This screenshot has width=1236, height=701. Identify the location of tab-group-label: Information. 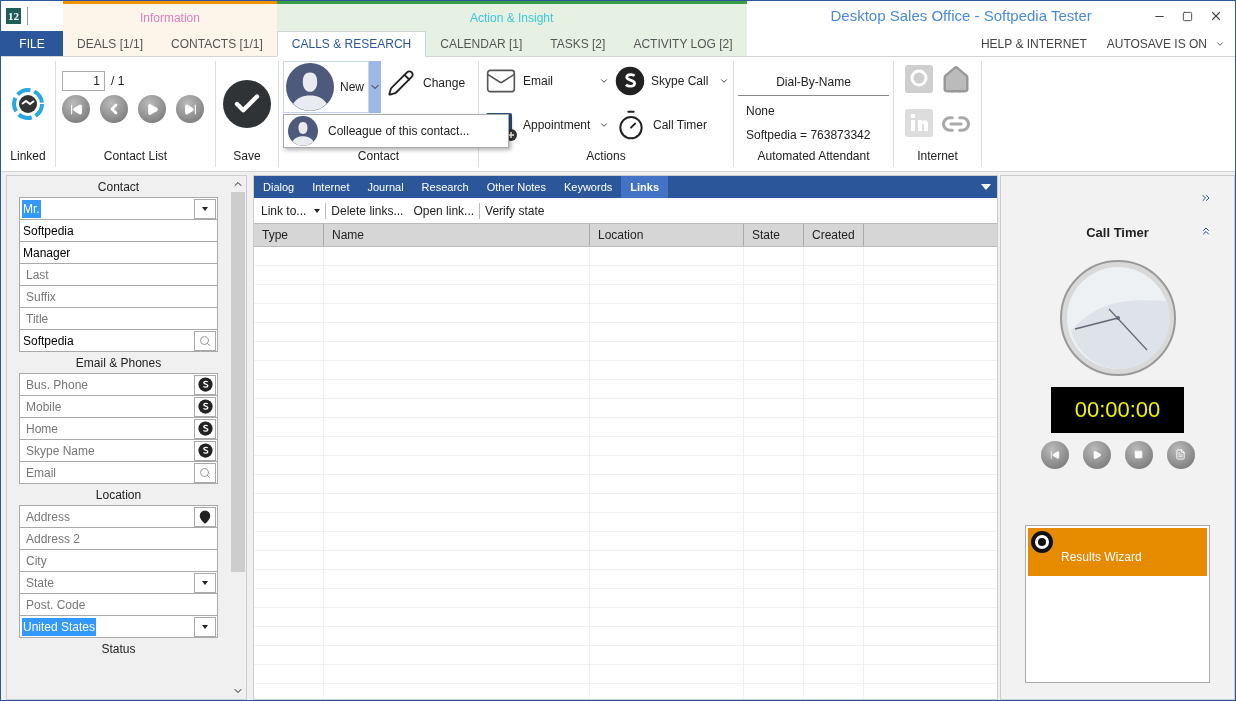
(169, 18).